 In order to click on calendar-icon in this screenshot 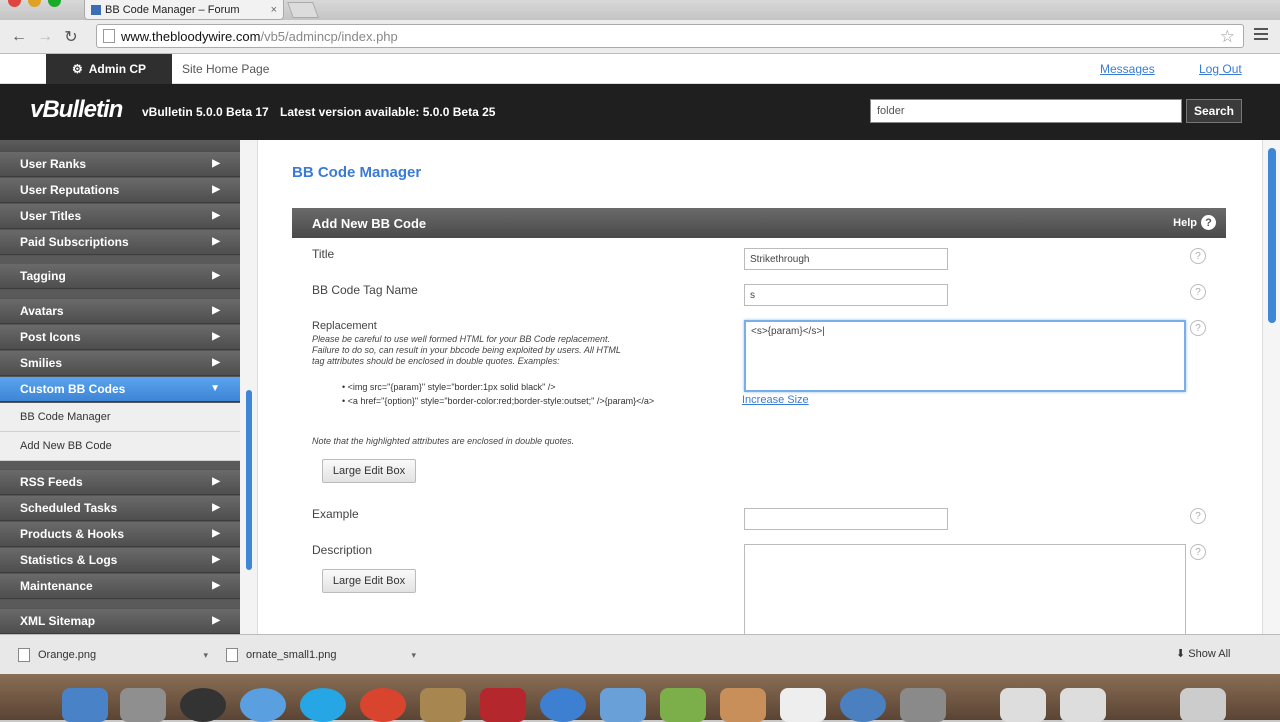, I will do `click(803, 705)`.